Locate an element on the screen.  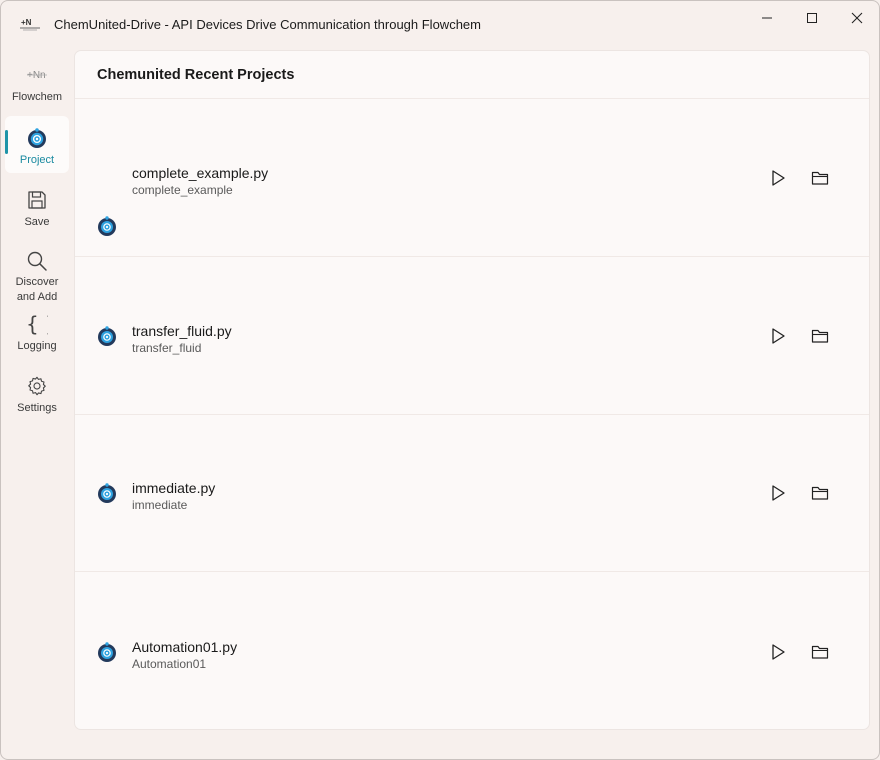
maximize-button is located at coordinates (812, 18).